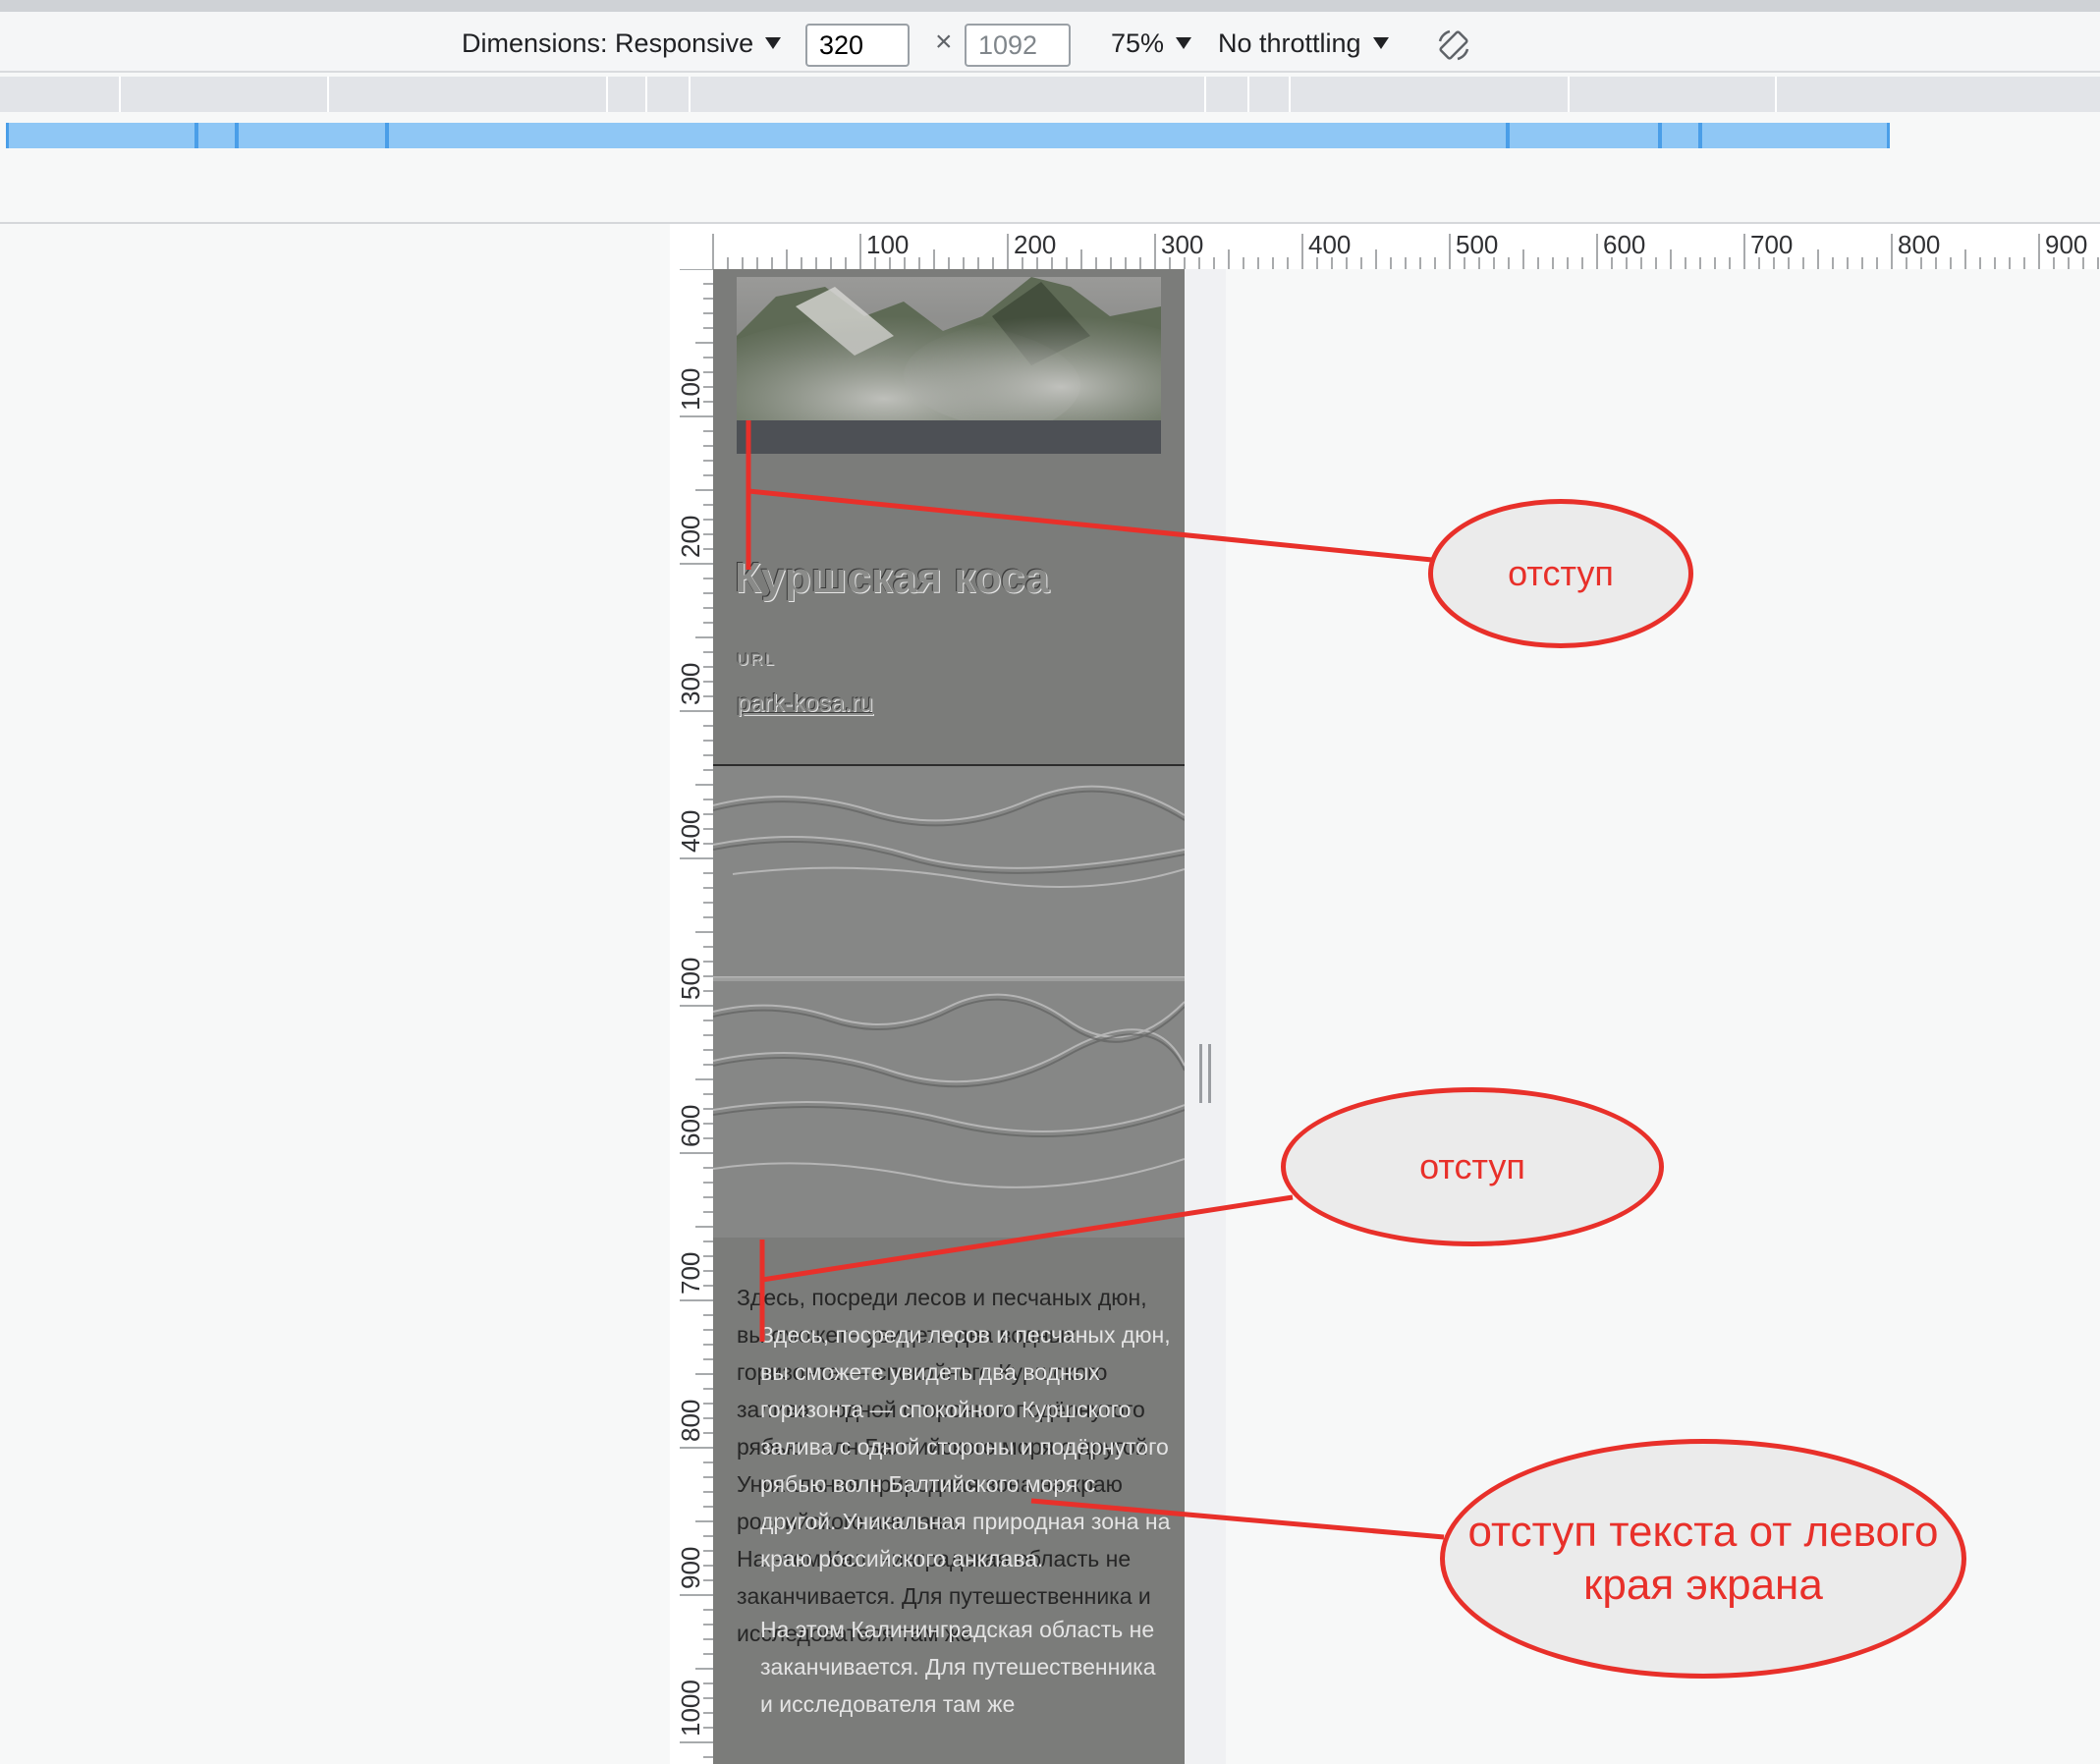 This screenshot has width=2100, height=1764. I want to click on dimensions-dropdown: Dimensions: Responsive, so click(622, 44).